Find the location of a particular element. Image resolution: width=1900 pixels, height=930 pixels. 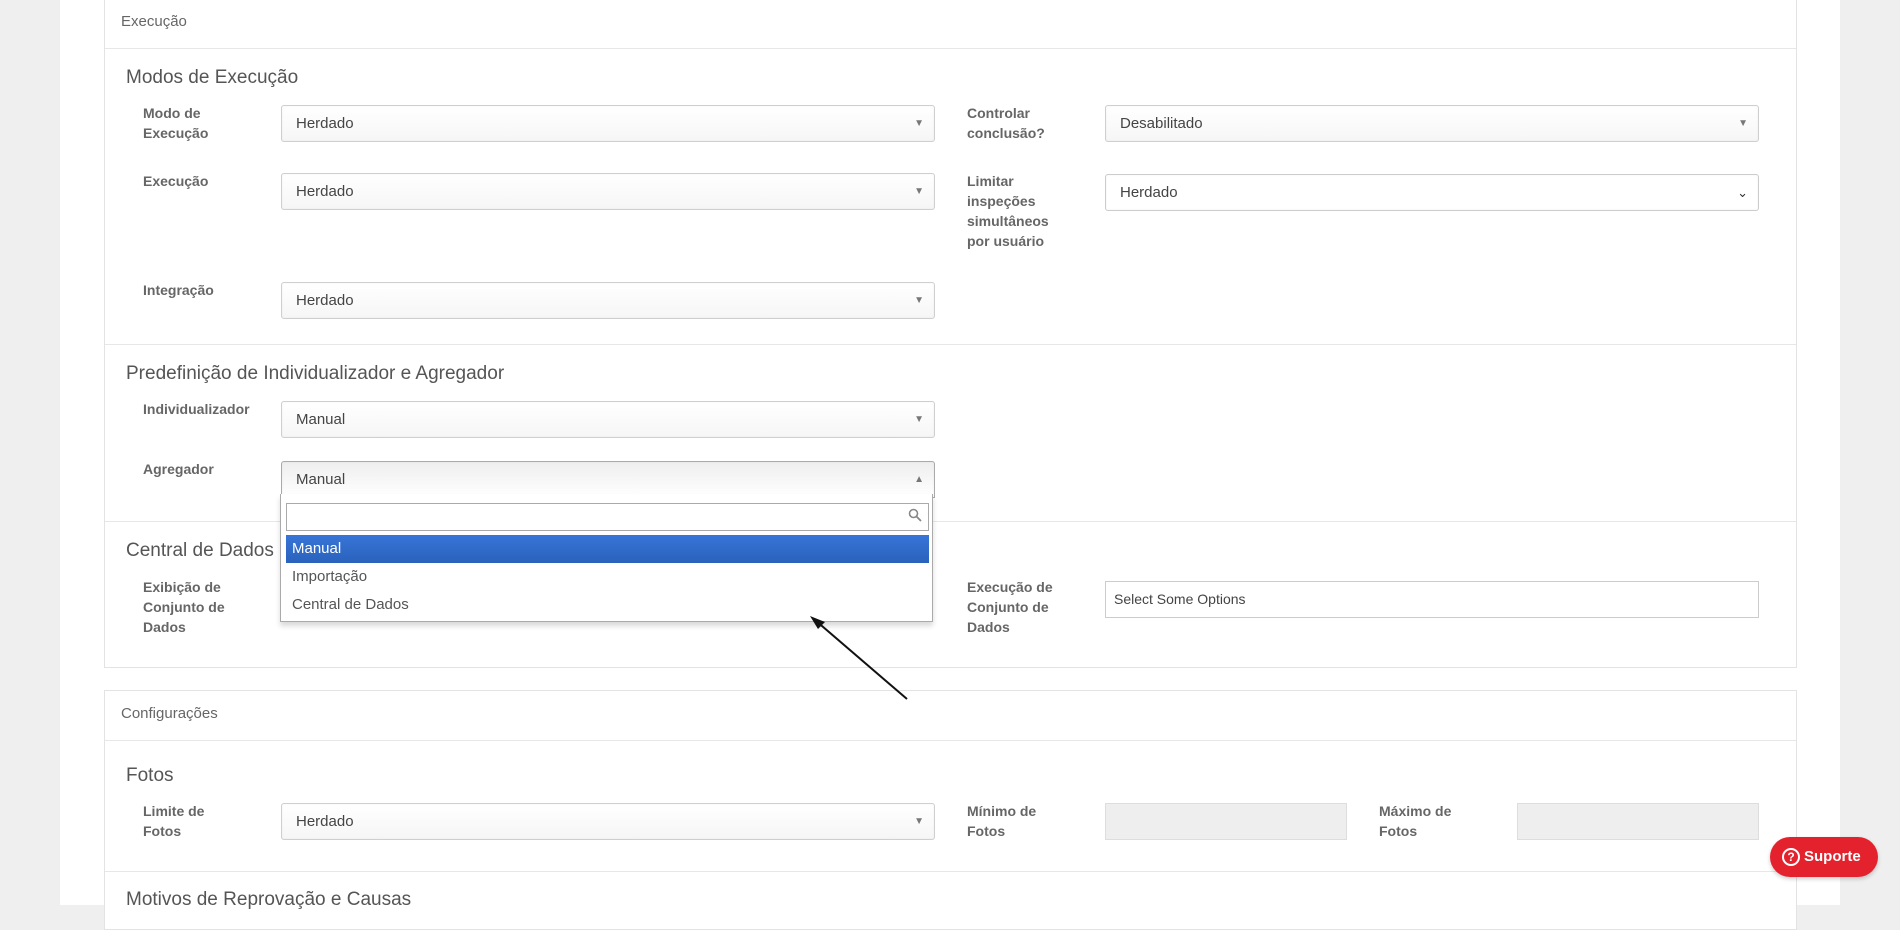

limitar-inspecoes-value: Herdado is located at coordinates (1149, 192).